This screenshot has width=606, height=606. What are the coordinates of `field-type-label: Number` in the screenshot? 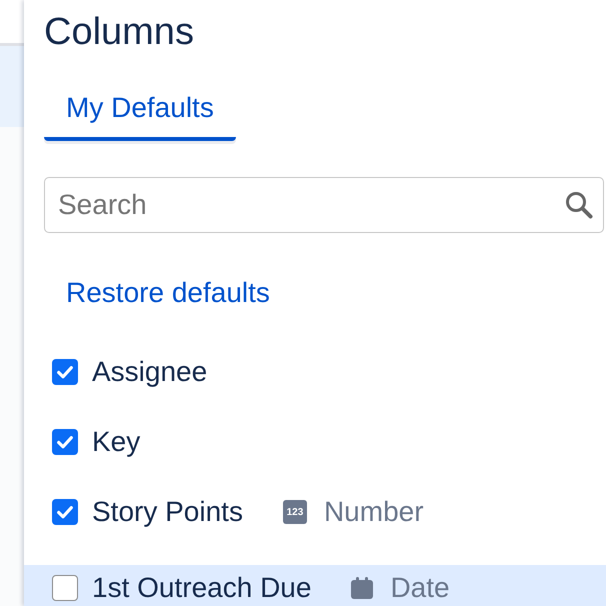 It's located at (374, 512).